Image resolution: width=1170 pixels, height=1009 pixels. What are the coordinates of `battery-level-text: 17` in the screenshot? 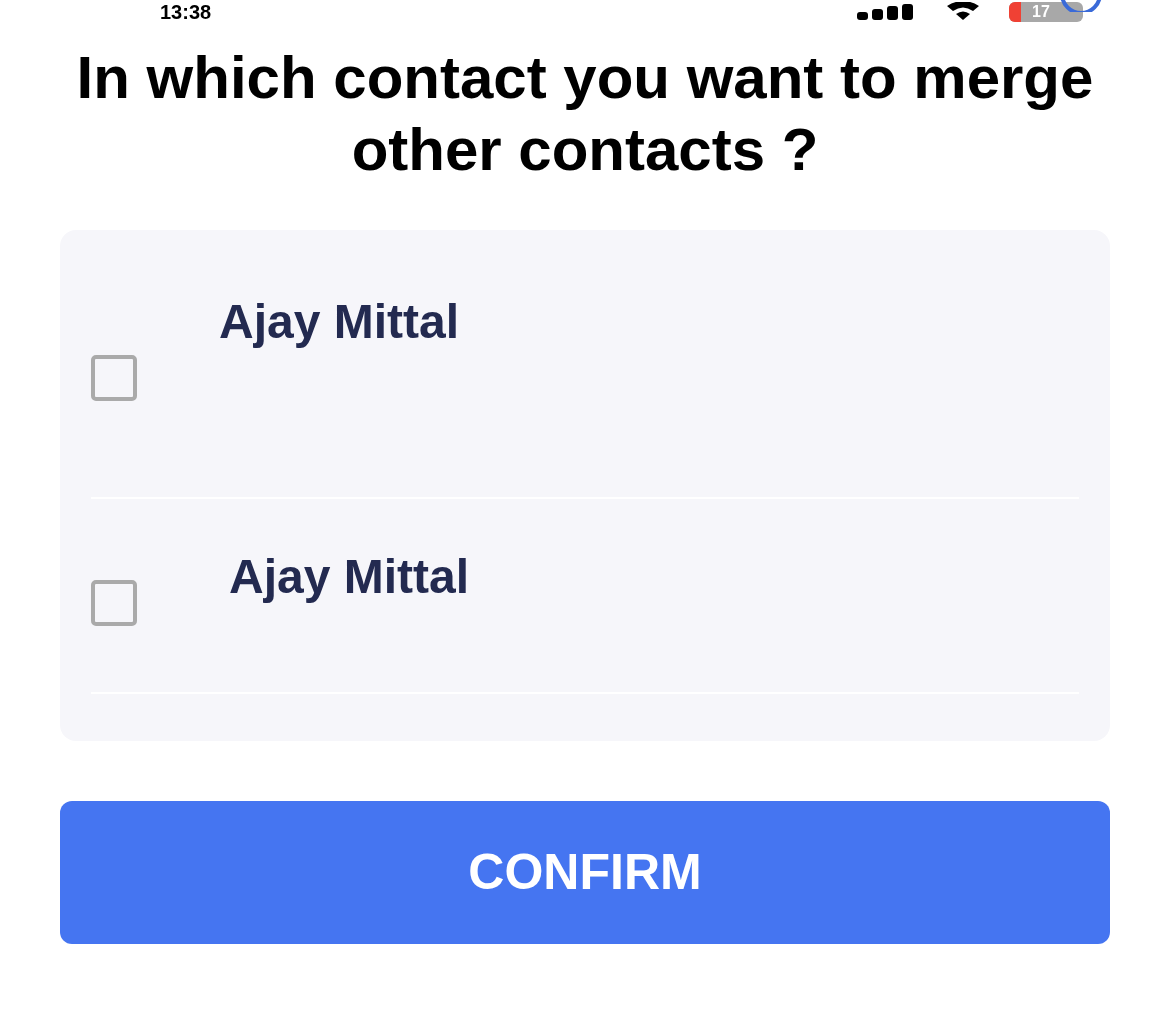 It's located at (1041, 12).